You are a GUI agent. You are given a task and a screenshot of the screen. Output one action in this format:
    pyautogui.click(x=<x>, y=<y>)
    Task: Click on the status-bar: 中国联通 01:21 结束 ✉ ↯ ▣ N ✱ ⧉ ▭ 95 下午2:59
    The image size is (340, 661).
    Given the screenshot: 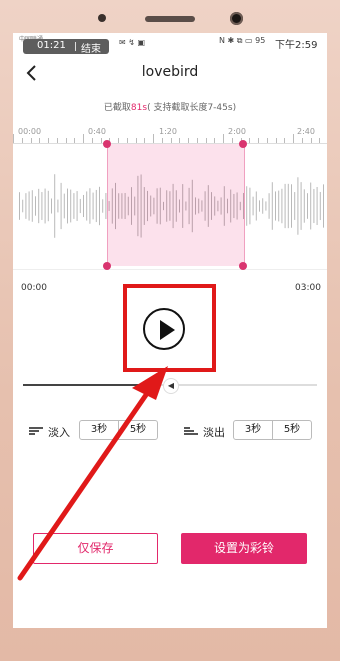 What is the action you would take?
    pyautogui.click(x=170, y=44)
    